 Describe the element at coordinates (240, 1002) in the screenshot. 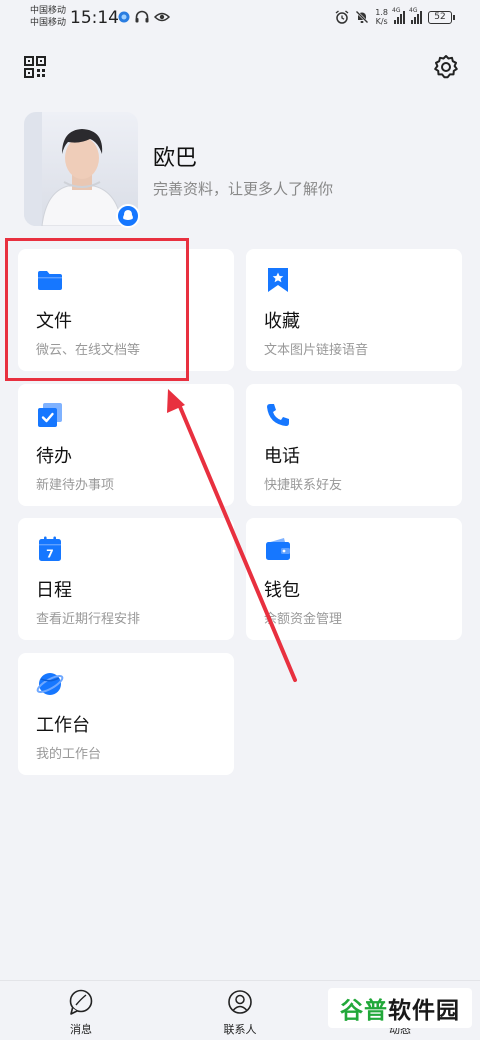

I see `contacts-icon` at that location.